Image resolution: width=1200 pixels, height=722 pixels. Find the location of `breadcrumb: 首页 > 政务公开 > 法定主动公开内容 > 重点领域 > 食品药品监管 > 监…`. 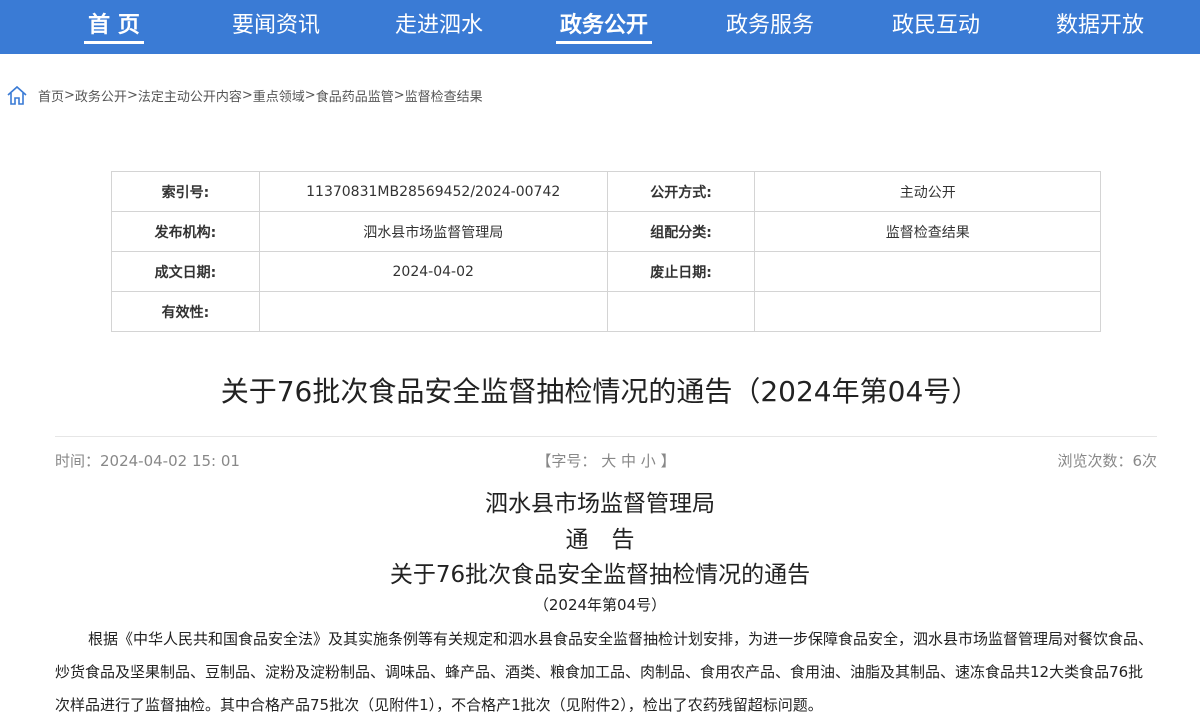

breadcrumb: 首页 > 政务公开 > 法定主动公开内容 > 重点领域 > 食品药品监管 > 监… is located at coordinates (244, 95).